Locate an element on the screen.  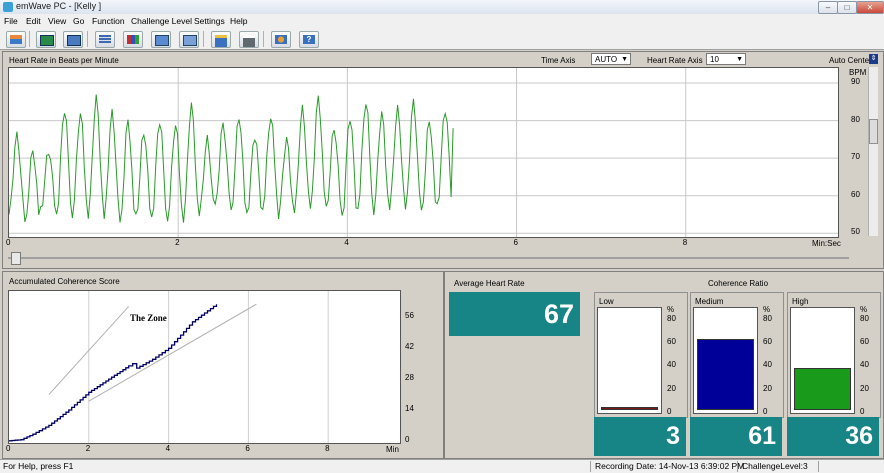
hr-y-tick: 70 is located at coordinates (855, 157).